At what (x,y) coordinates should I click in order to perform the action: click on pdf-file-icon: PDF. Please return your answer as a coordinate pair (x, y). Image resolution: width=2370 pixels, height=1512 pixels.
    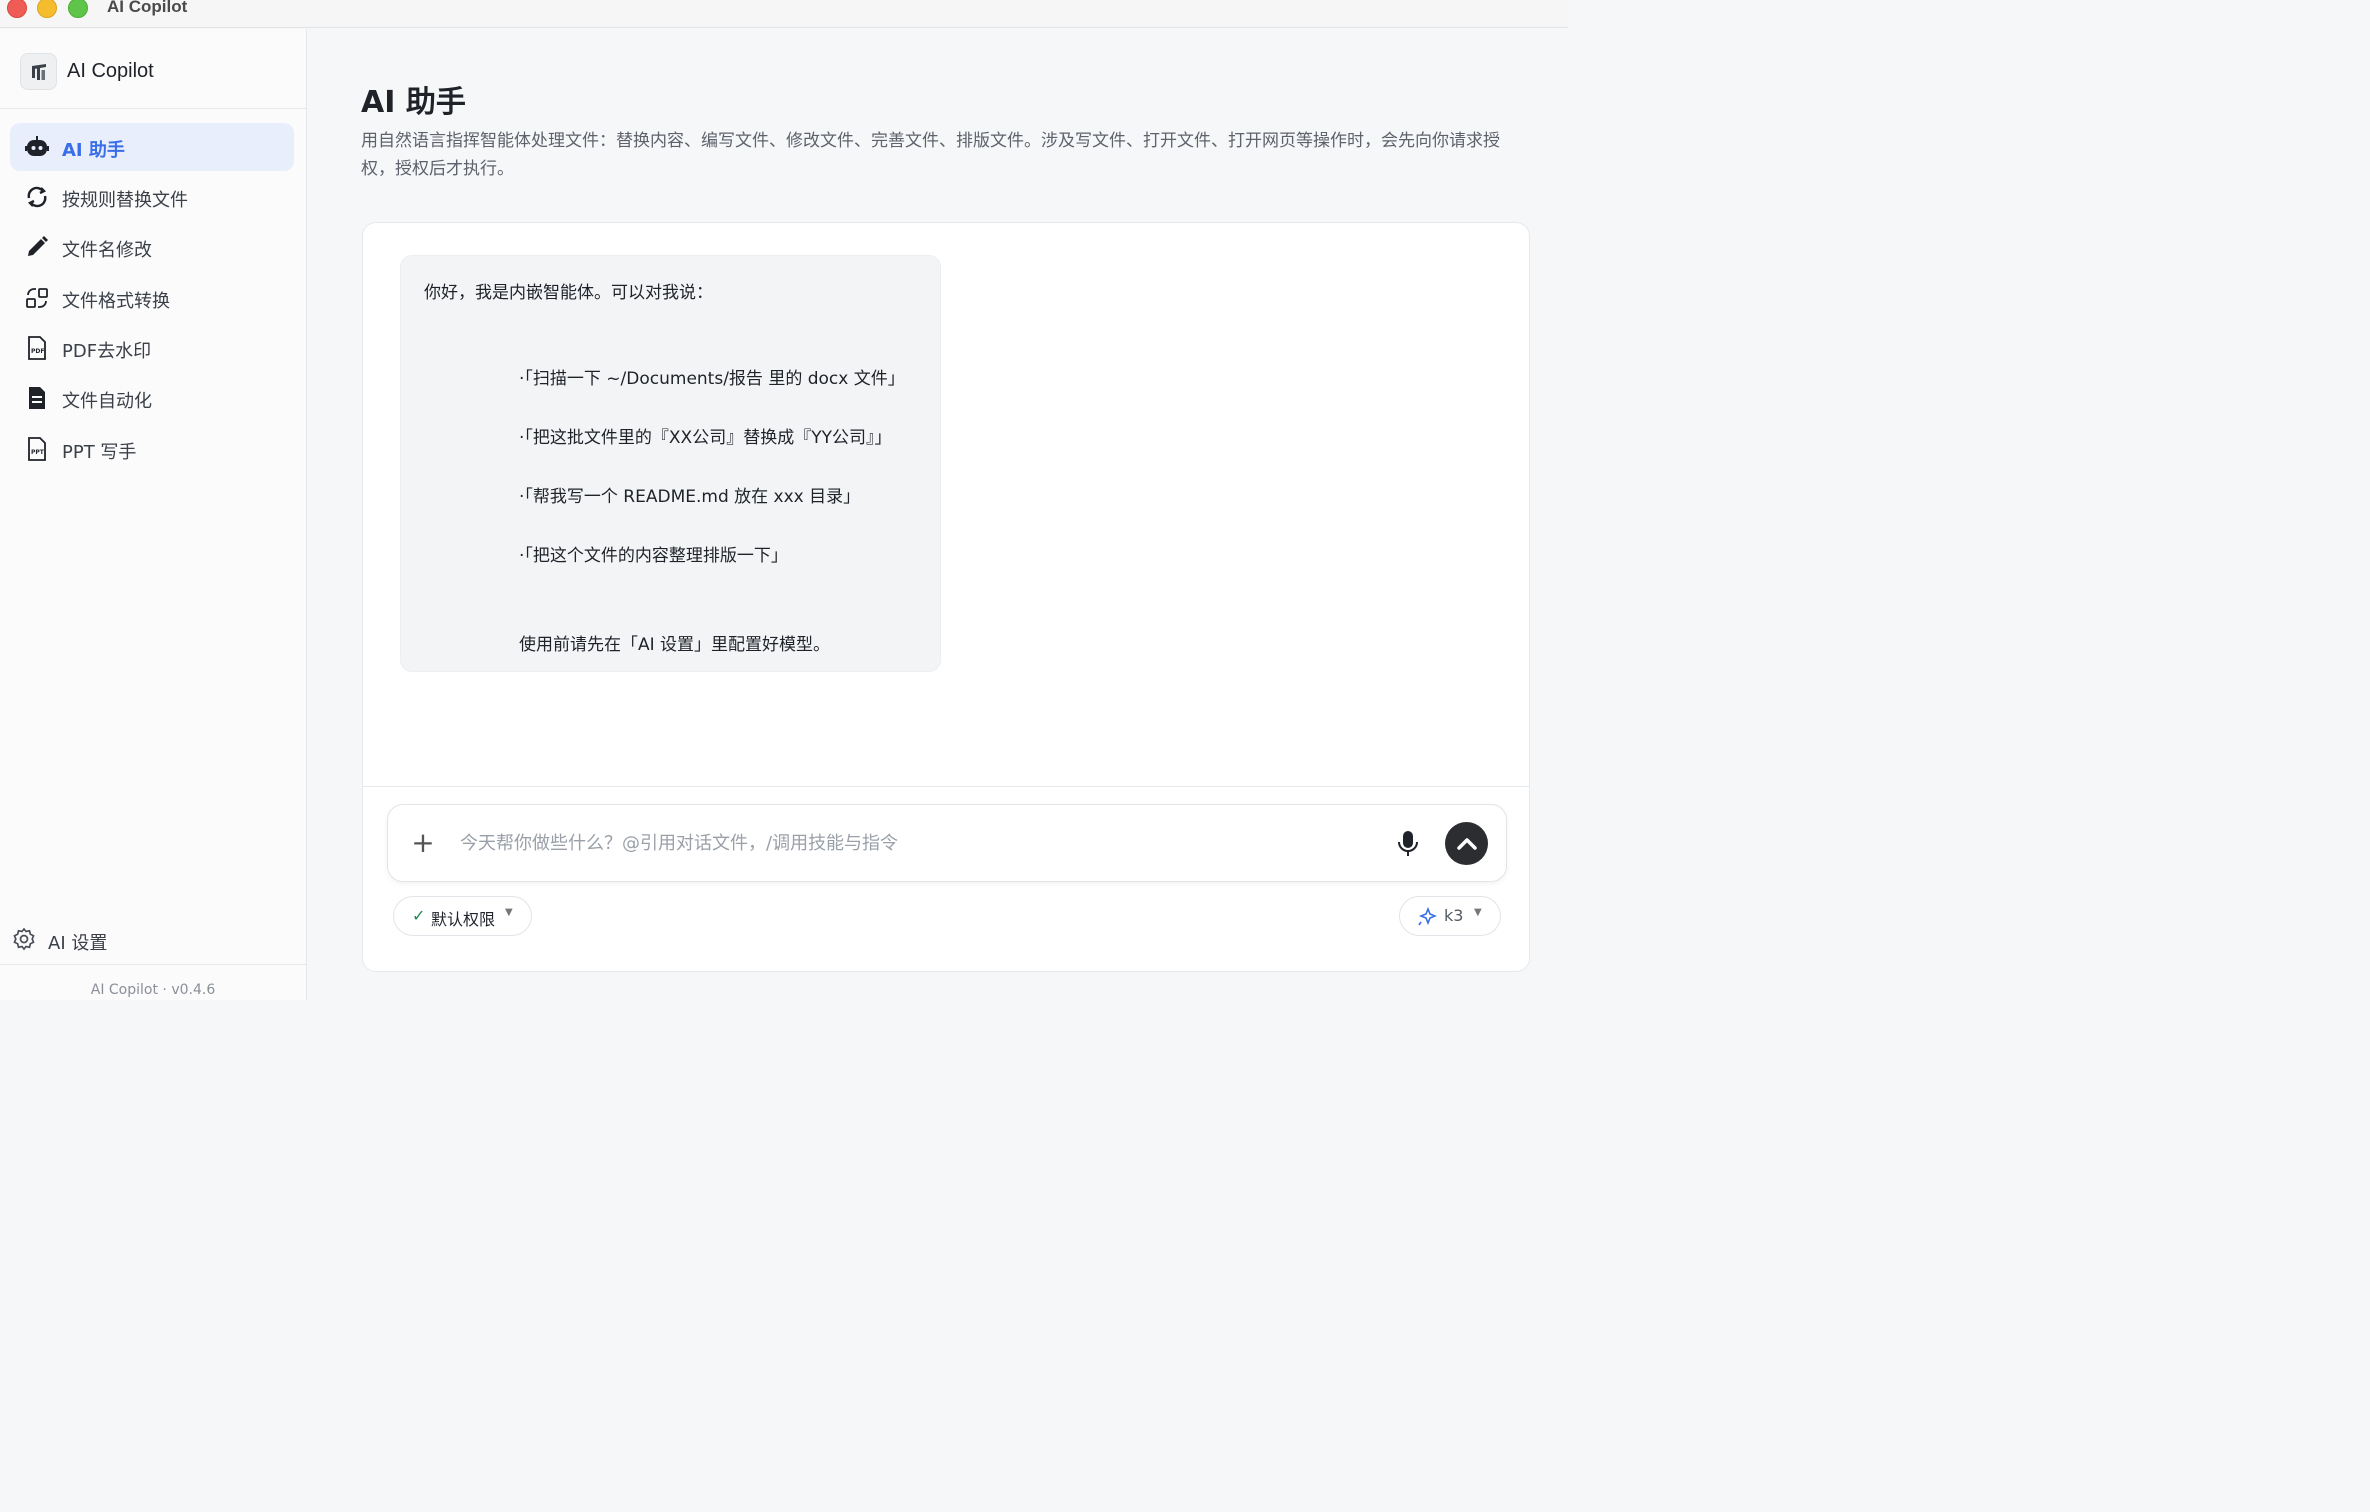
    Looking at the image, I should click on (37, 348).